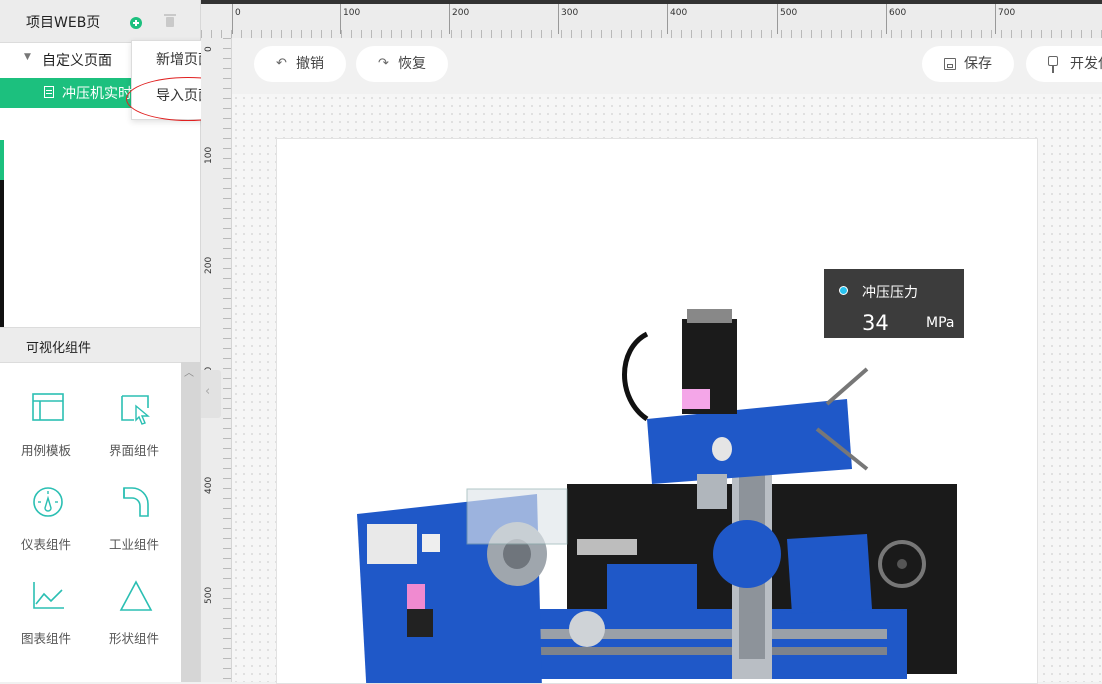  Describe the element at coordinates (134, 618) in the screenshot. I see `component-shape: 形状组件` at that location.